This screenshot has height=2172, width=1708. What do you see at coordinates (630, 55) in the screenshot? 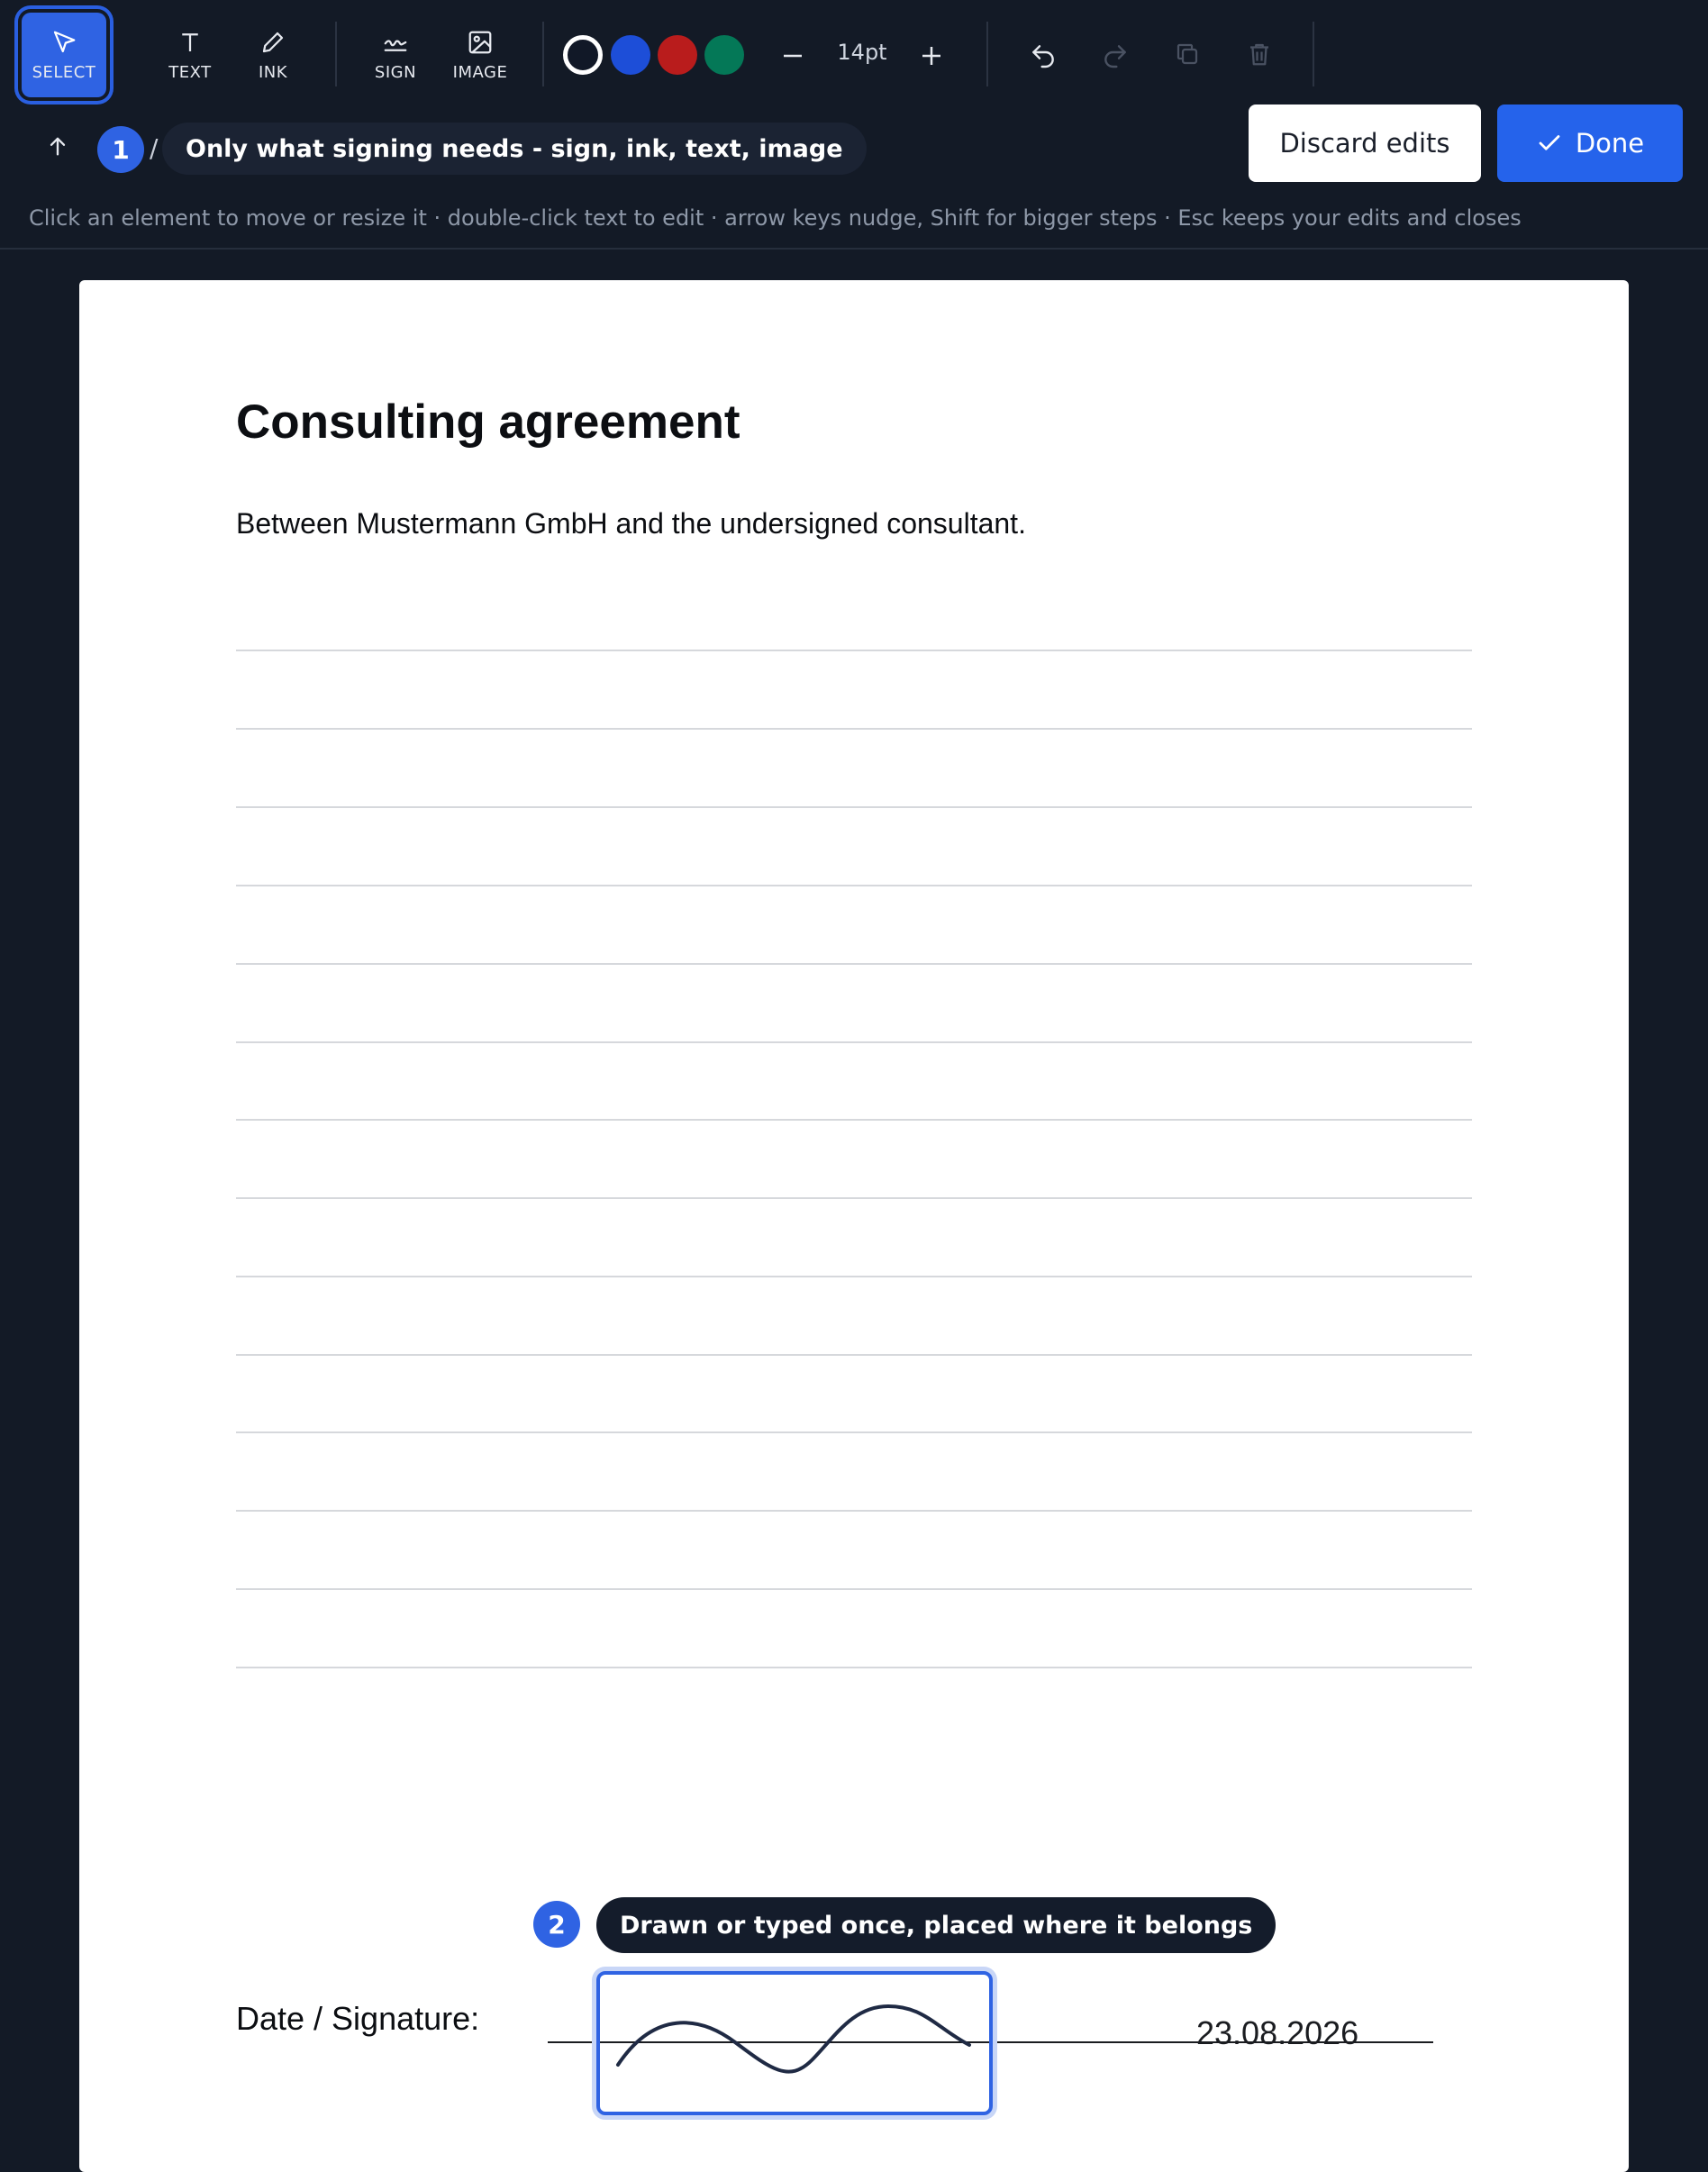
I see `color-swatch-blue` at bounding box center [630, 55].